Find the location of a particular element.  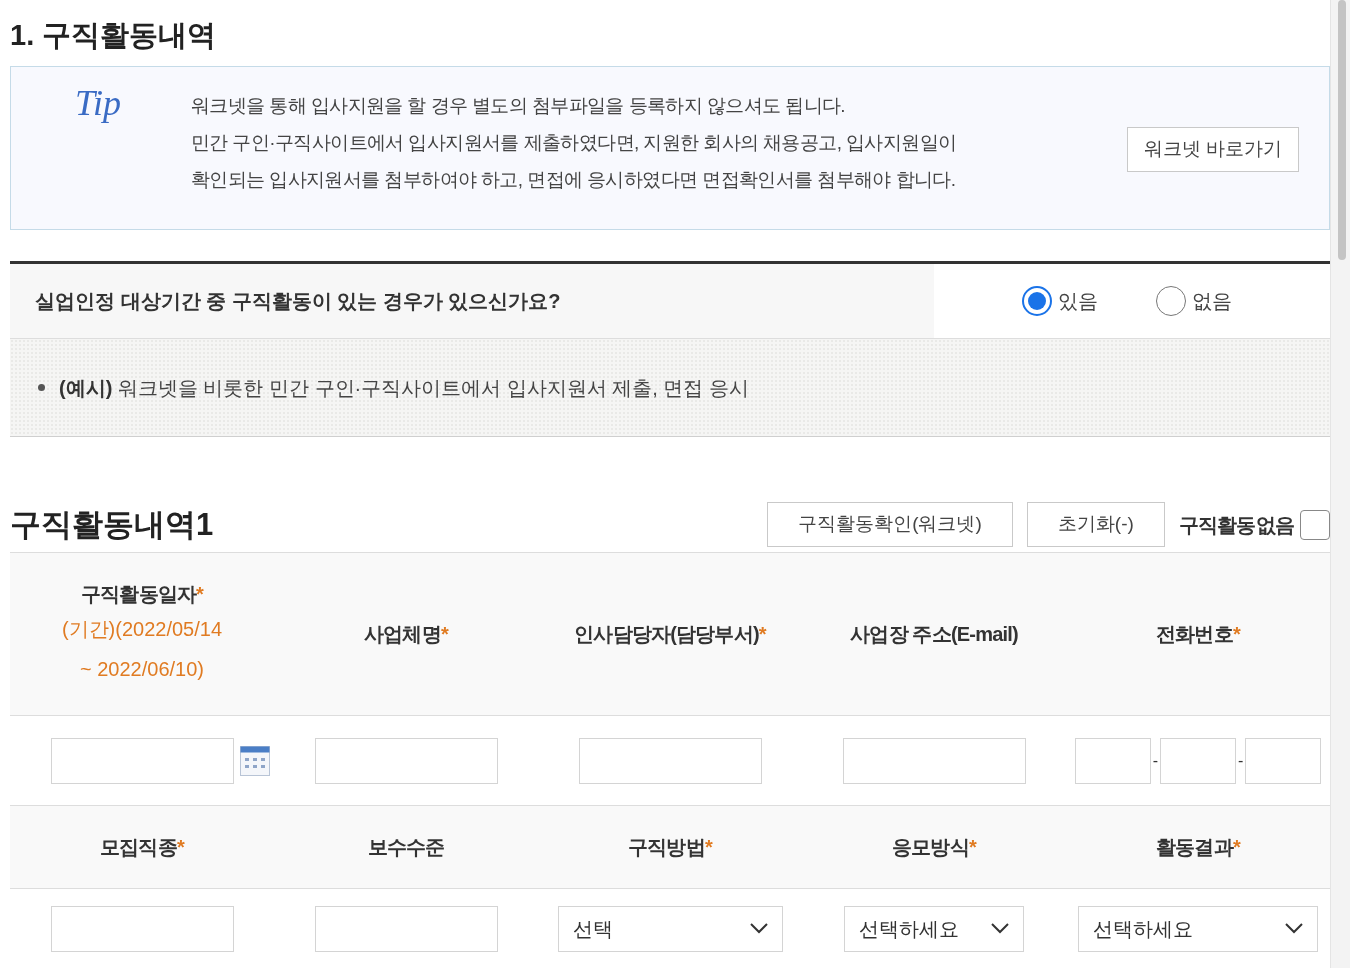

column-header: 구직방법* is located at coordinates (670, 847).